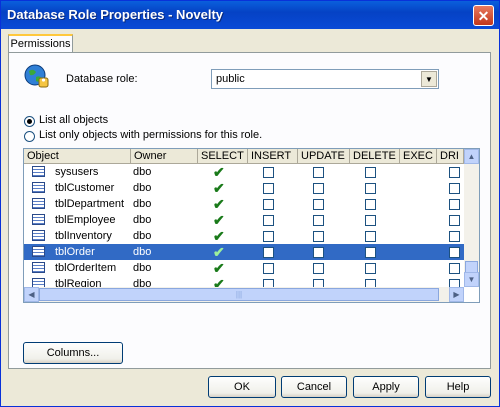 The image size is (500, 407). What do you see at coordinates (244, 204) in the screenshot?
I see `table-row: tblDepartment dbo ✔` at bounding box center [244, 204].